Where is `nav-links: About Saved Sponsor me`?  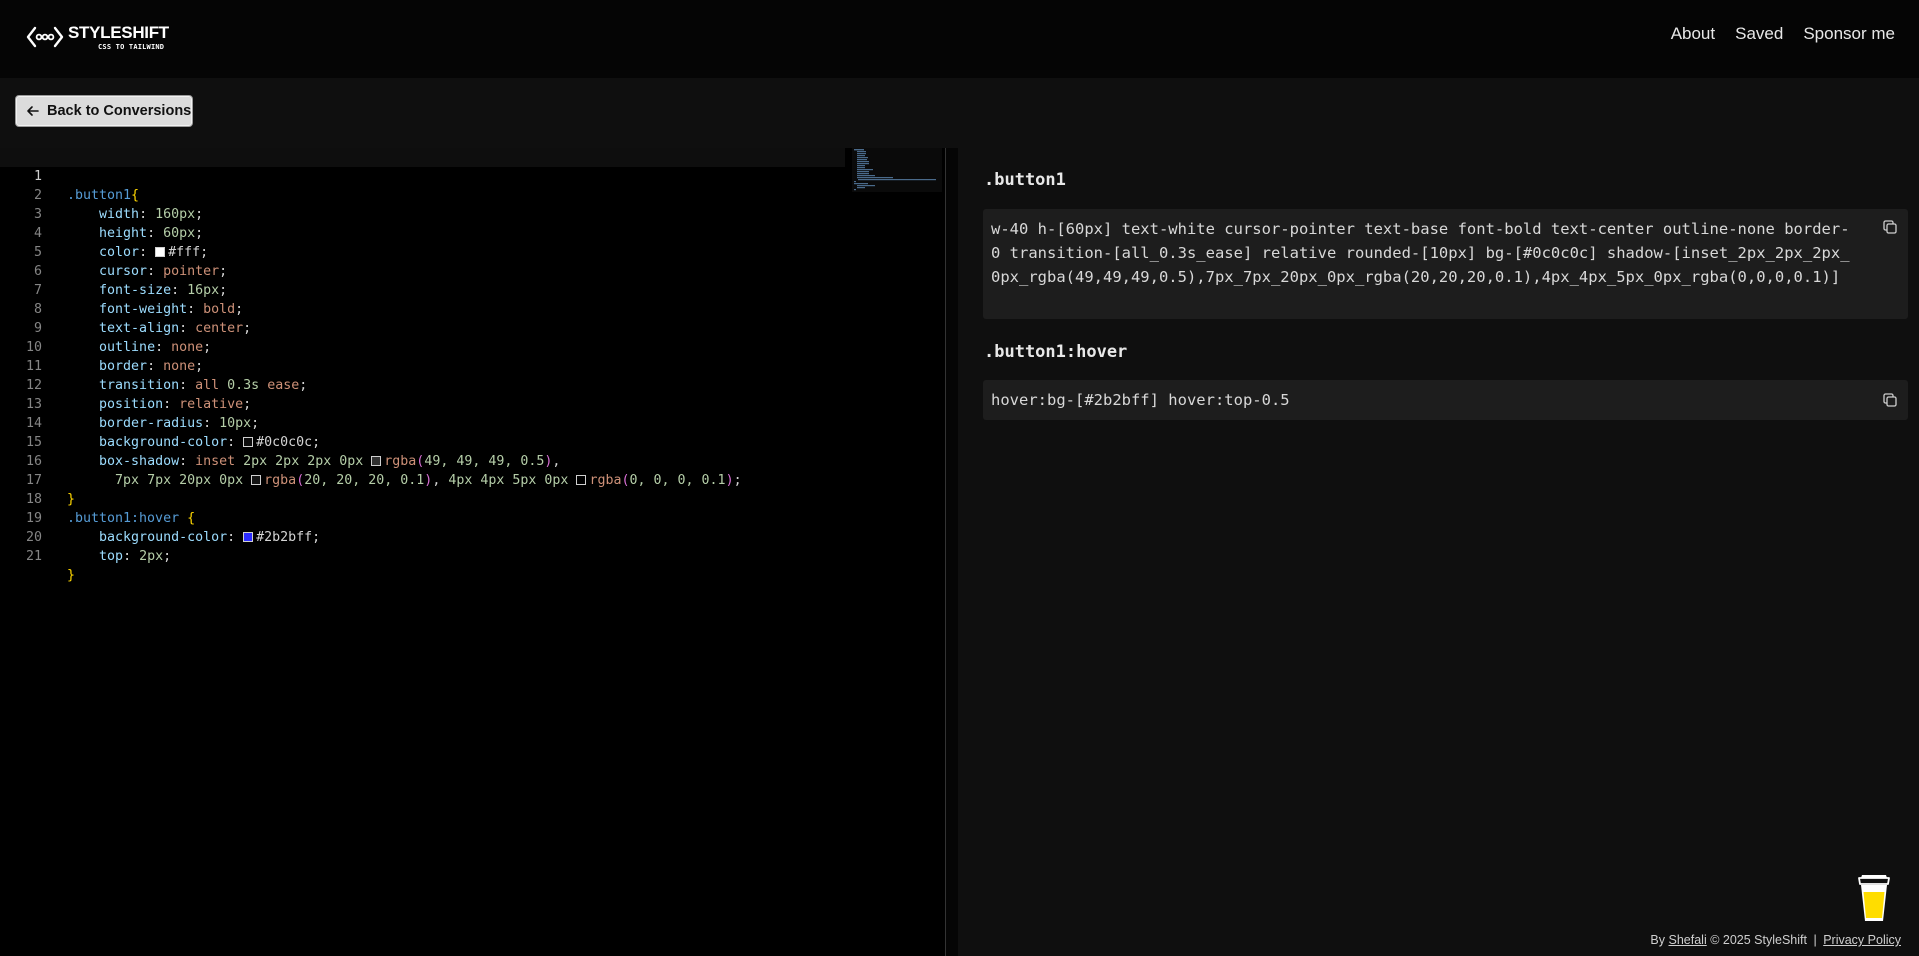
nav-links: About Saved Sponsor me is located at coordinates (1783, 34).